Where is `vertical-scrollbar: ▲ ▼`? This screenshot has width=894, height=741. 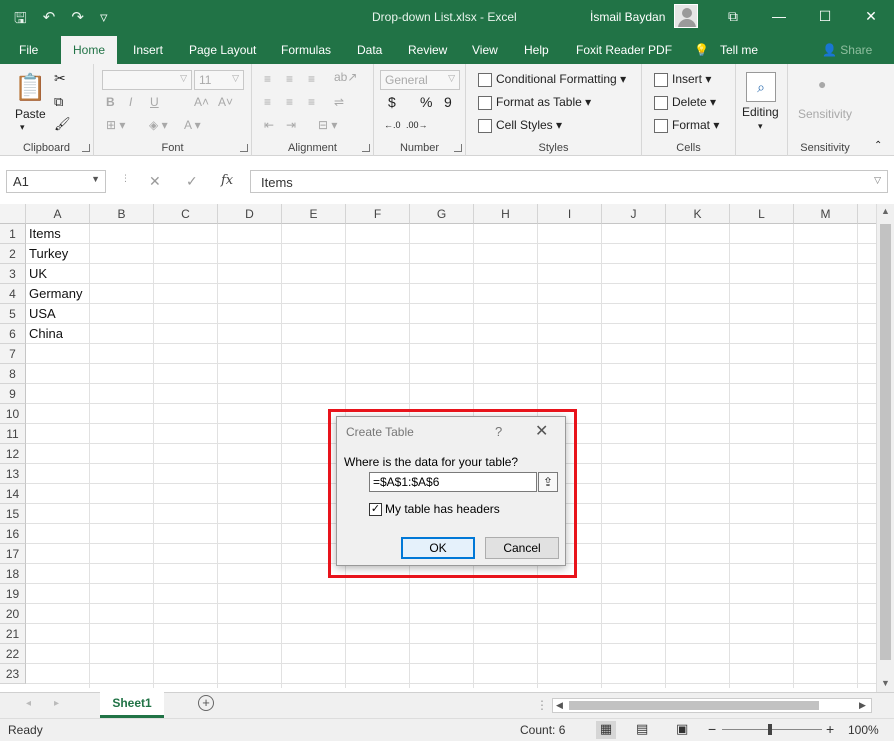 vertical-scrollbar: ▲ ▼ is located at coordinates (885, 448).